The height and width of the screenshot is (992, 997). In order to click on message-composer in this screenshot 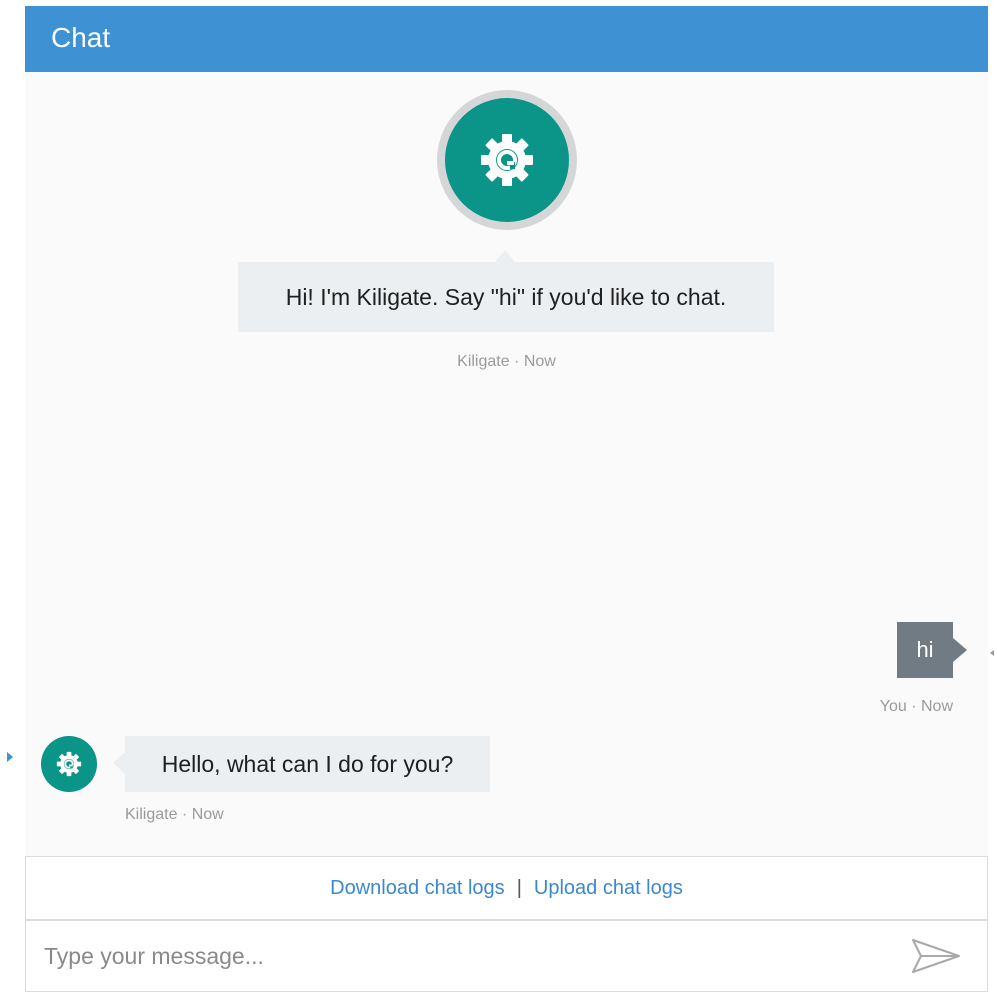, I will do `click(506, 956)`.